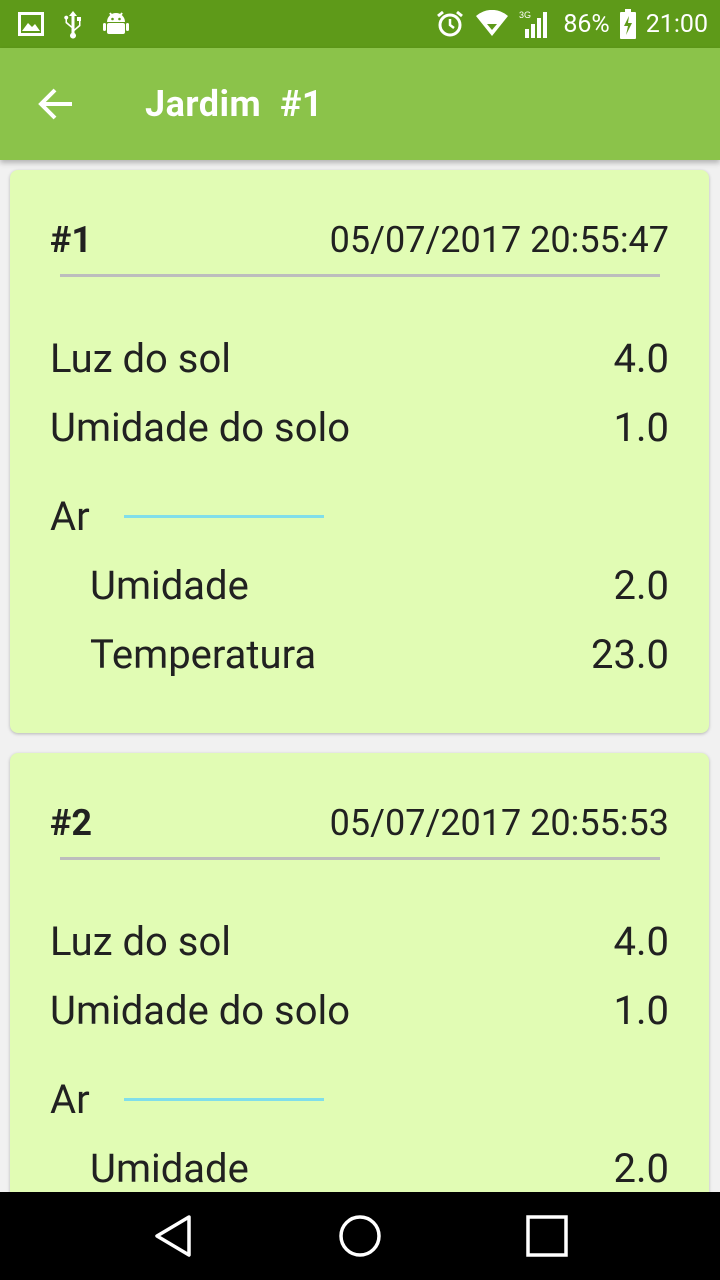  I want to click on reading-header: #2 05/07/2017 20:55:53, so click(359, 823).